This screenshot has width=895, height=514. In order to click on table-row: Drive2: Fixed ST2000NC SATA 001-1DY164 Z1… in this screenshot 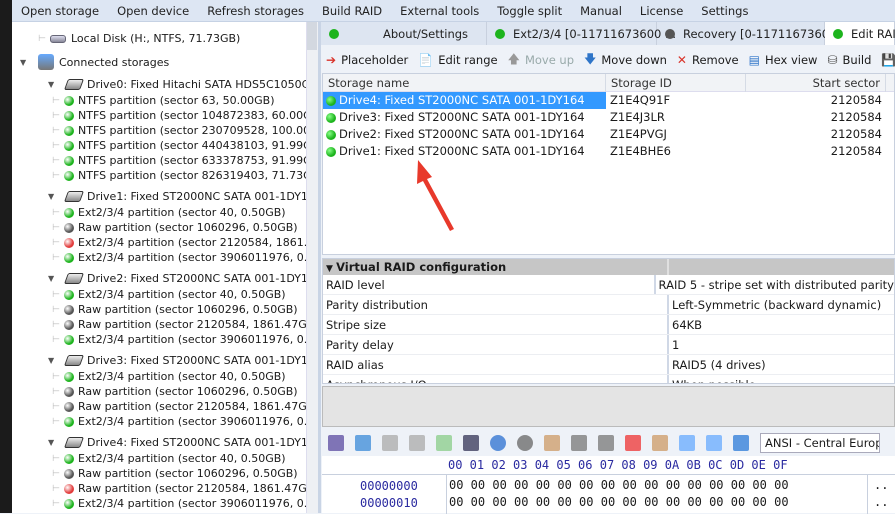, I will do `click(608, 134)`.